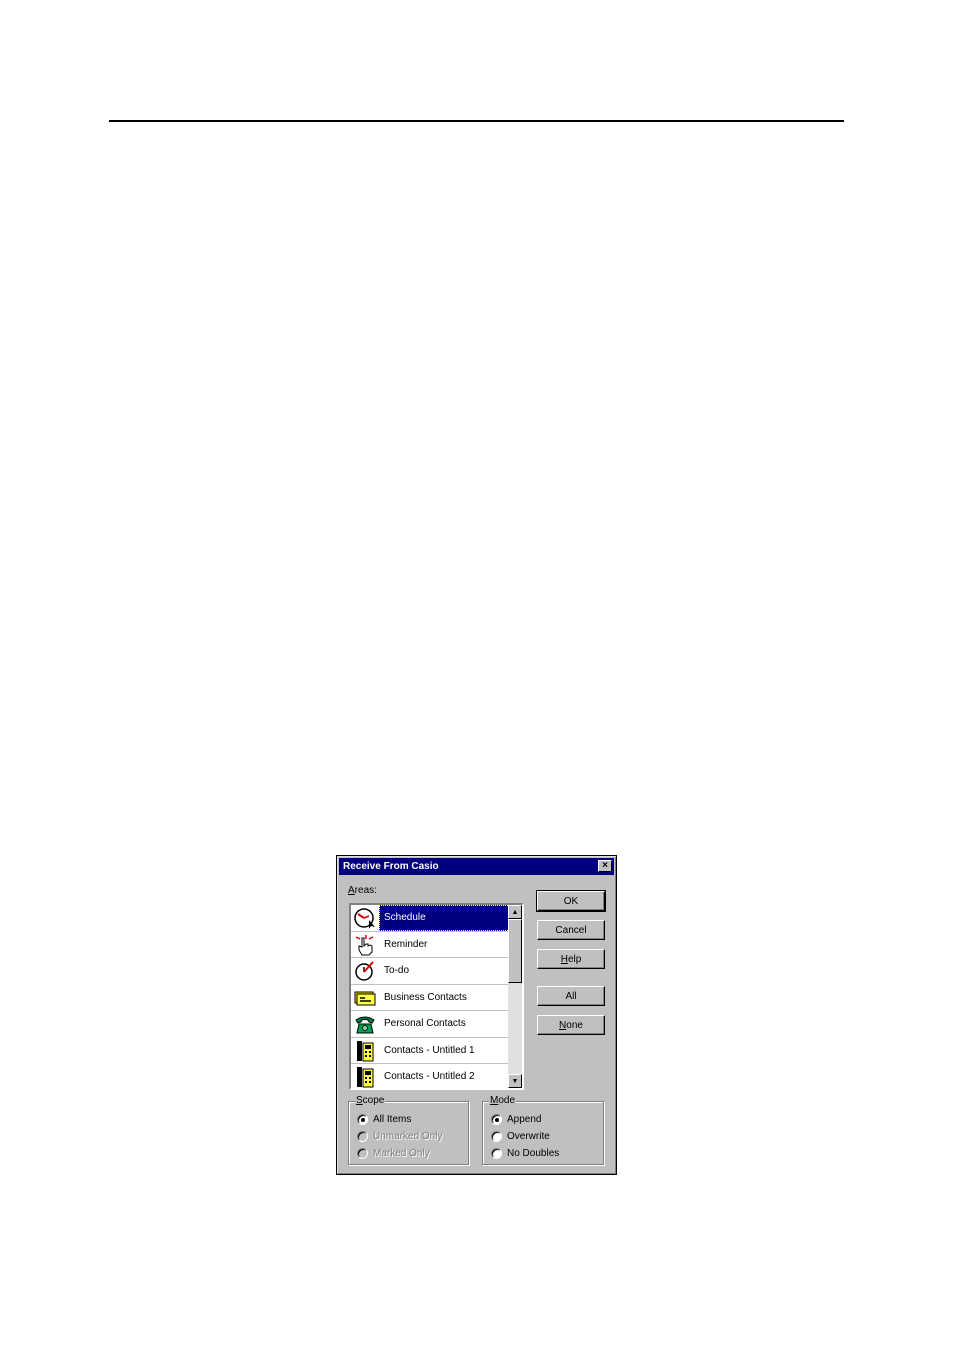 Image resolution: width=954 pixels, height=1352 pixels. What do you see at coordinates (425, 997) in the screenshot?
I see `list-item-label: Business Contacts` at bounding box center [425, 997].